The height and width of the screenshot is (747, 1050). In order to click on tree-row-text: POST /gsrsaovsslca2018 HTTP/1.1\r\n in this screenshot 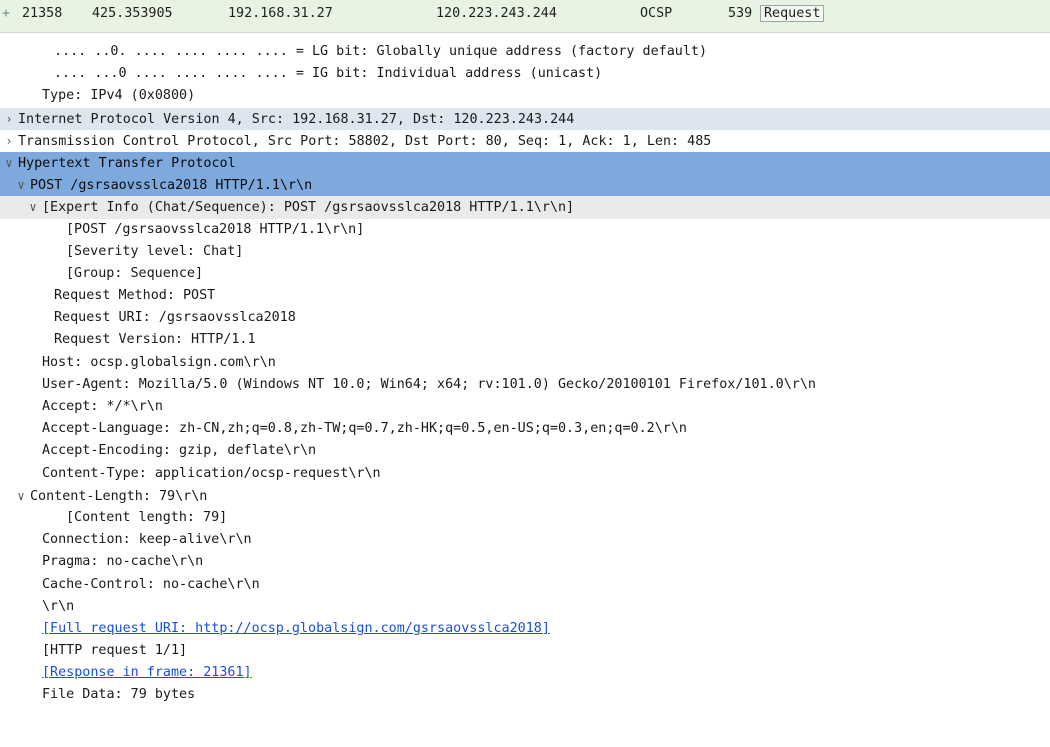, I will do `click(171, 186)`.